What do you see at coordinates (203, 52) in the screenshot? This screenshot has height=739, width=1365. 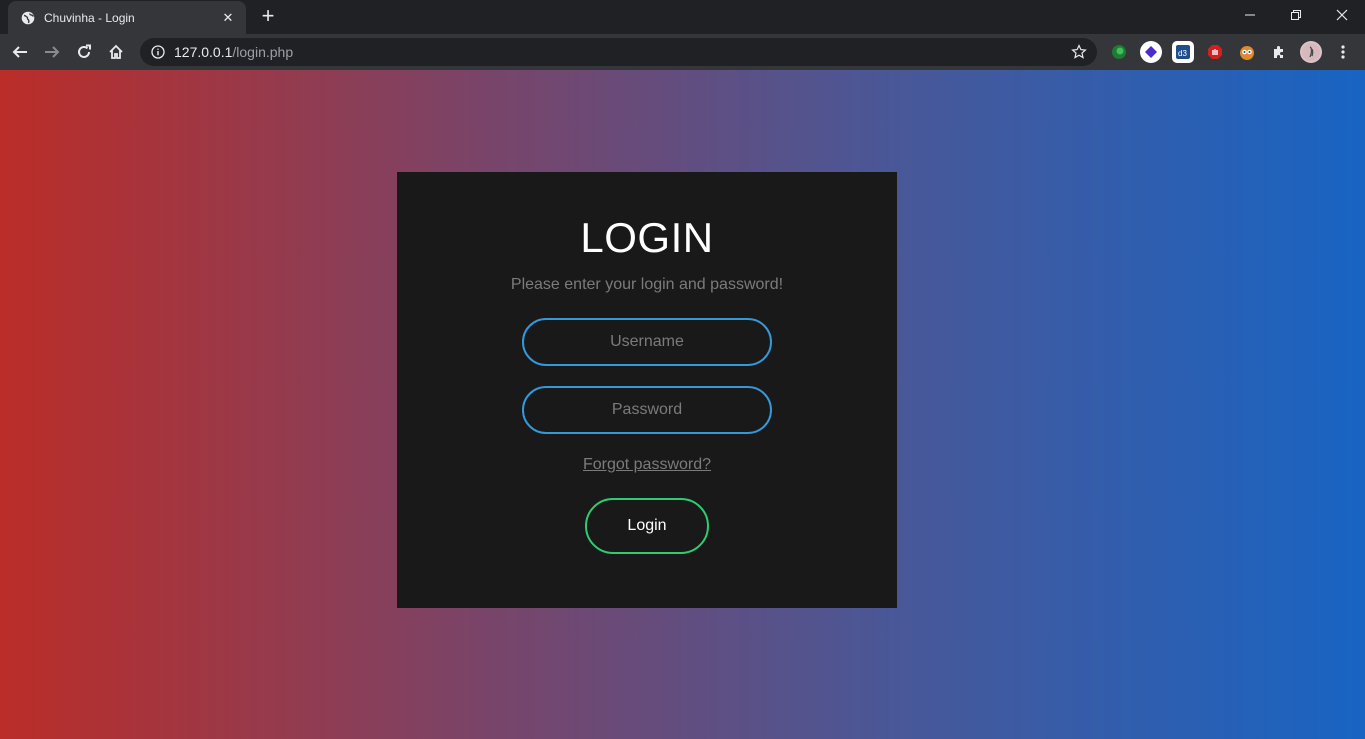 I see `url-host: 127.0.0.1` at bounding box center [203, 52].